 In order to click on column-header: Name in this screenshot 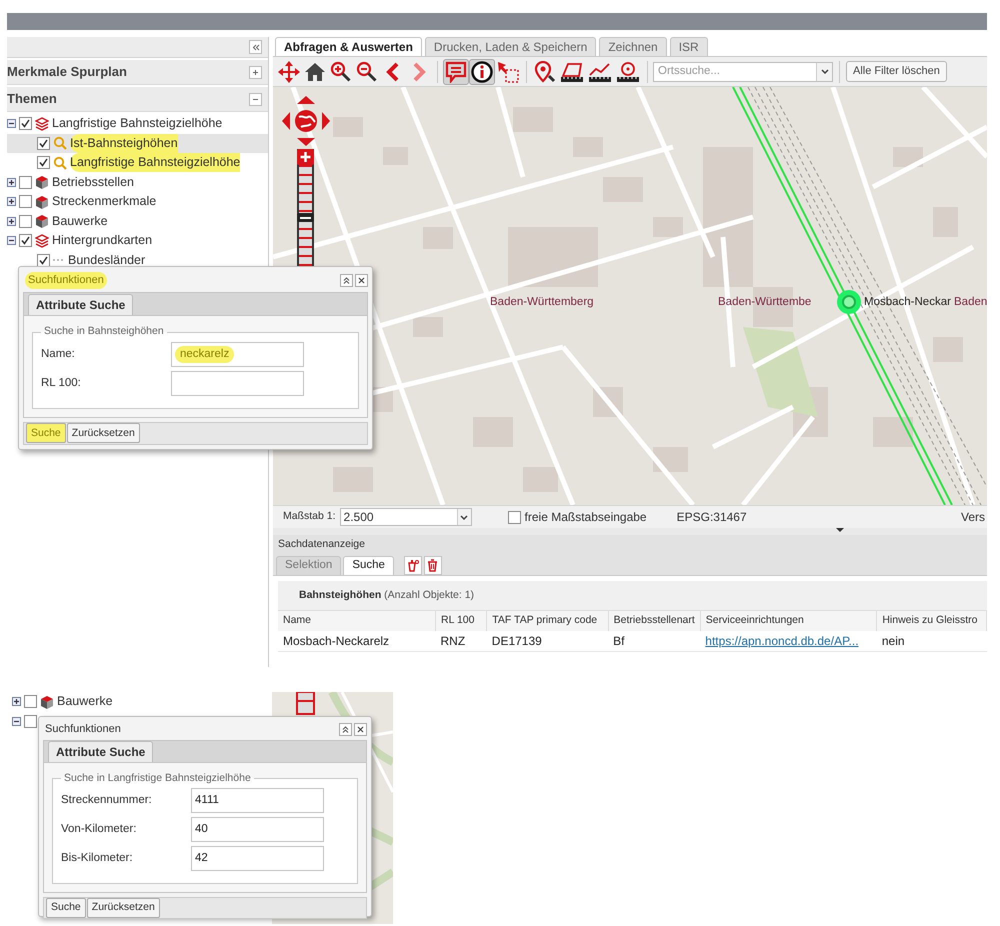, I will do `click(357, 621)`.